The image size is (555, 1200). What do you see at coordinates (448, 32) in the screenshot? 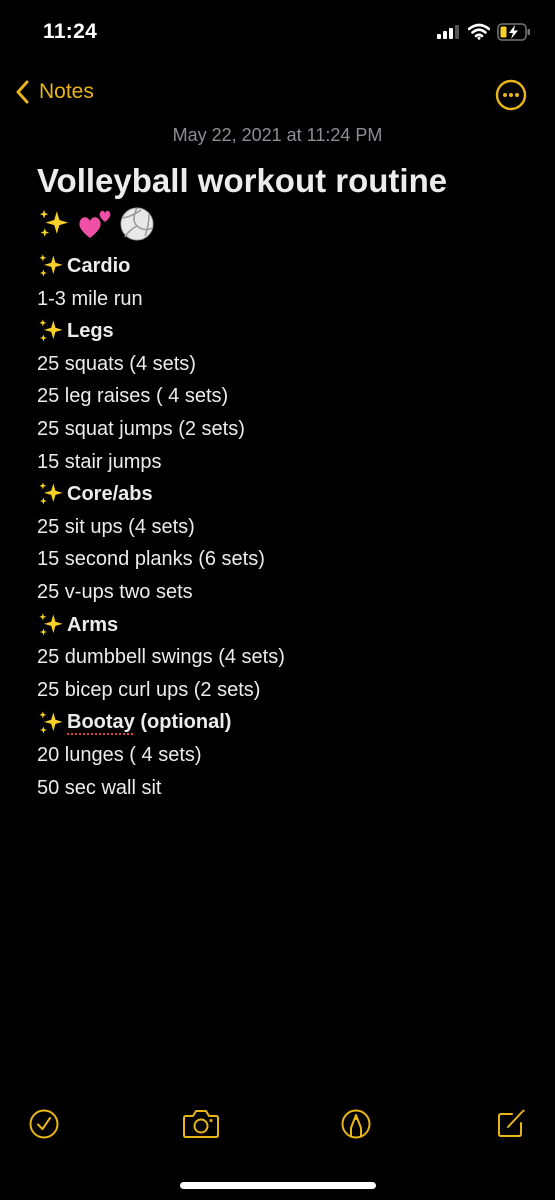
I see `cellular-signal-icon` at bounding box center [448, 32].